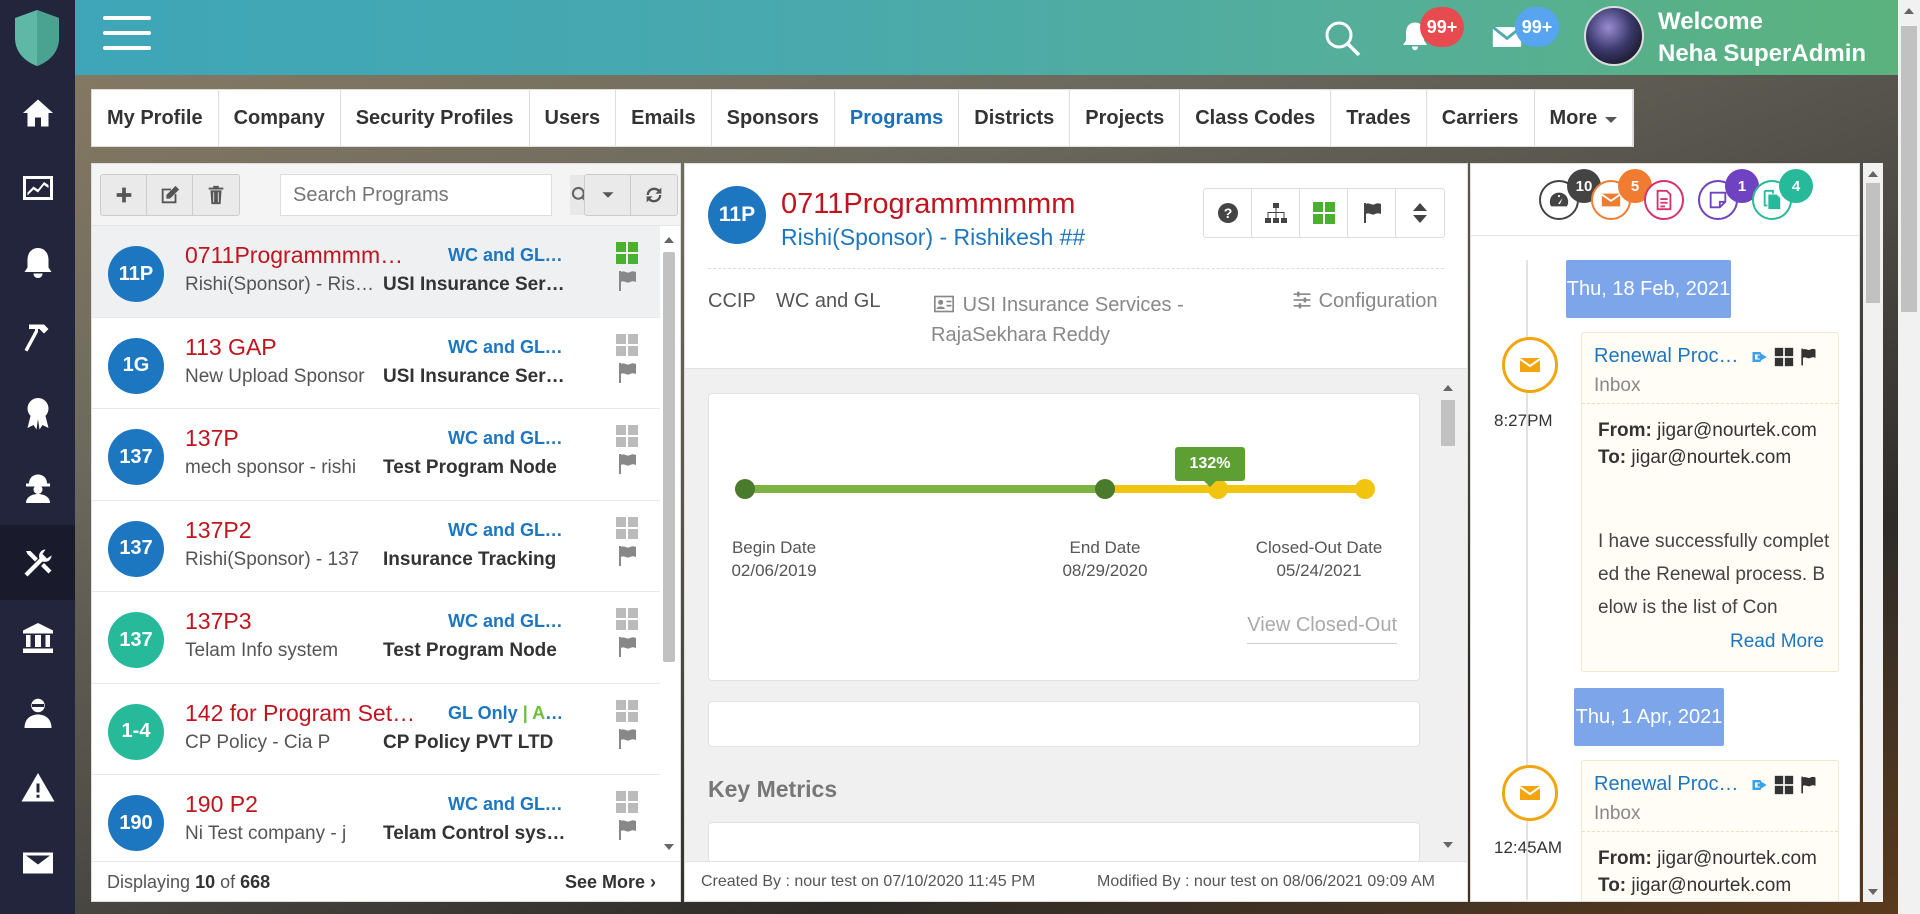 The height and width of the screenshot is (914, 1920). I want to click on bank-icon, so click(37, 637).